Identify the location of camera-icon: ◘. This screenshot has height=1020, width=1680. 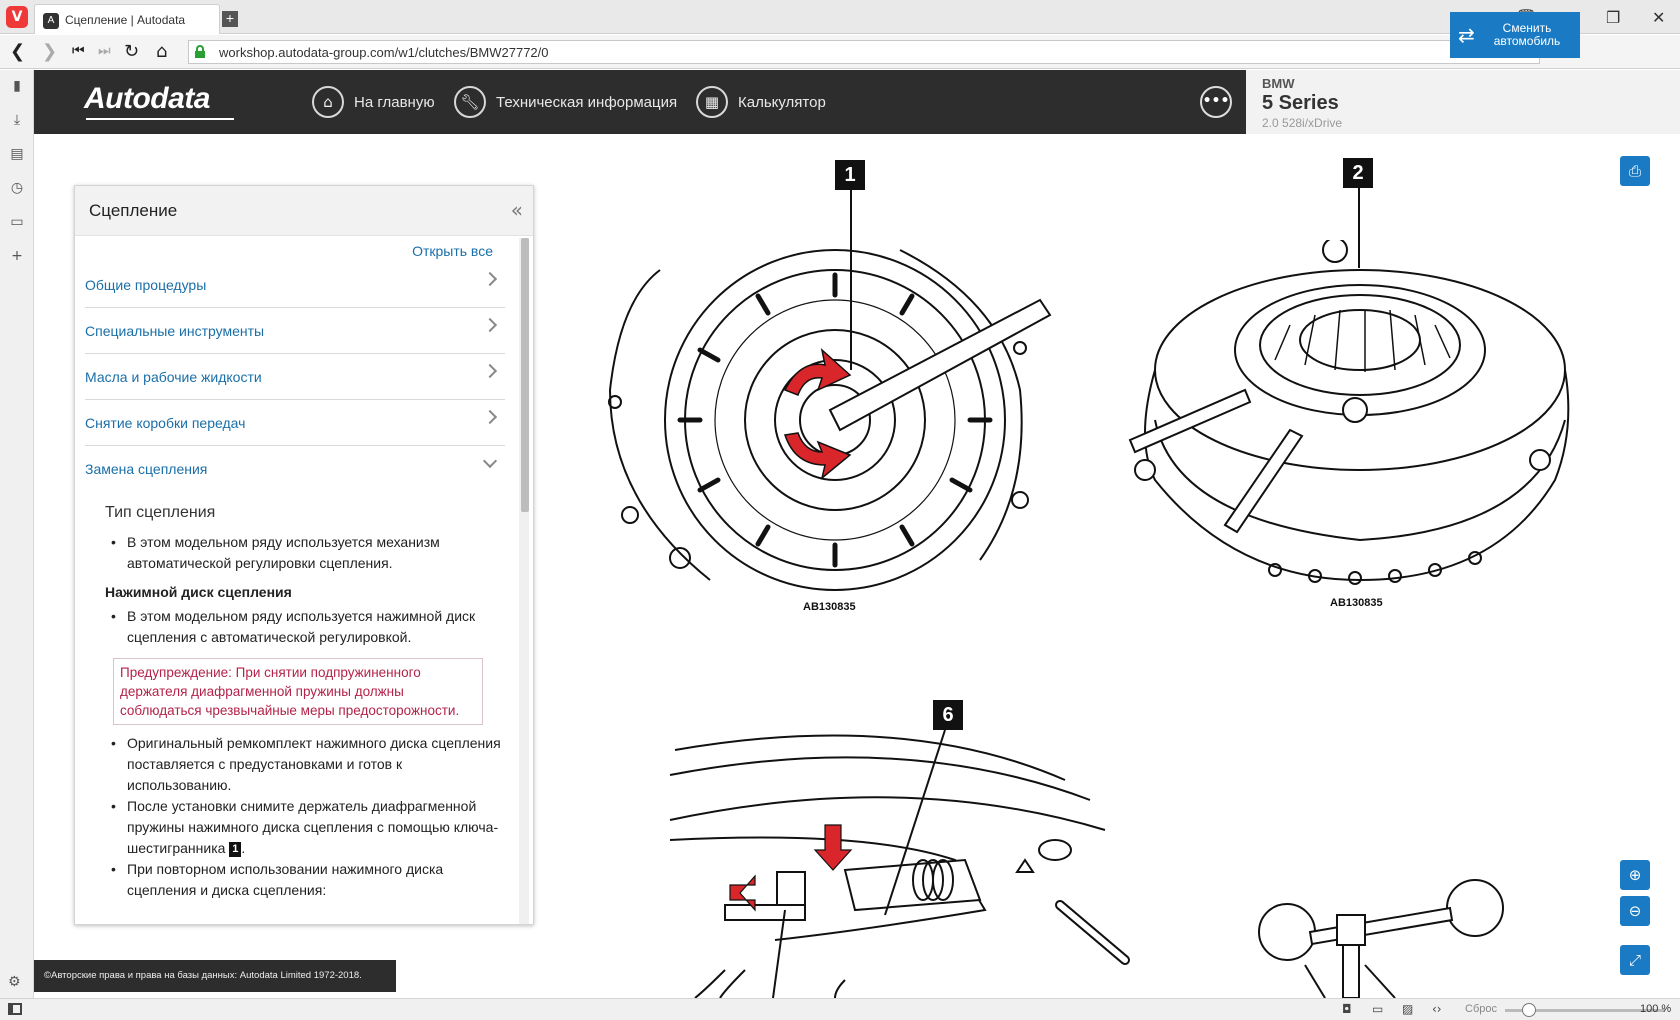
(1347, 1009).